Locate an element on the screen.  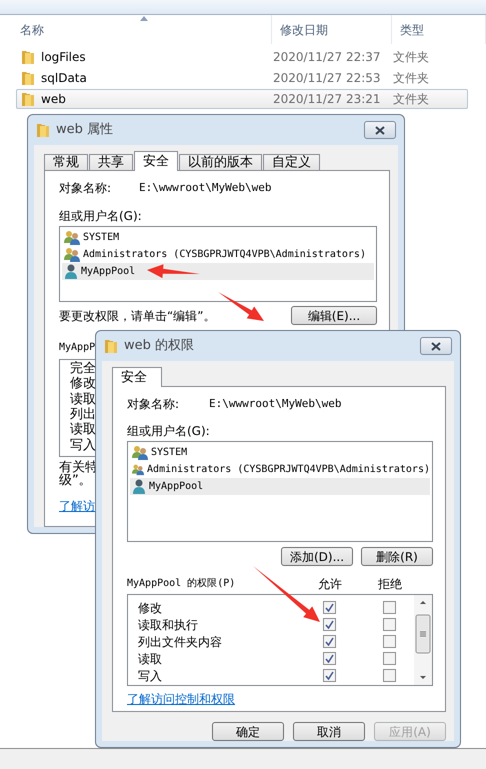
tab: 自定义 is located at coordinates (291, 162).